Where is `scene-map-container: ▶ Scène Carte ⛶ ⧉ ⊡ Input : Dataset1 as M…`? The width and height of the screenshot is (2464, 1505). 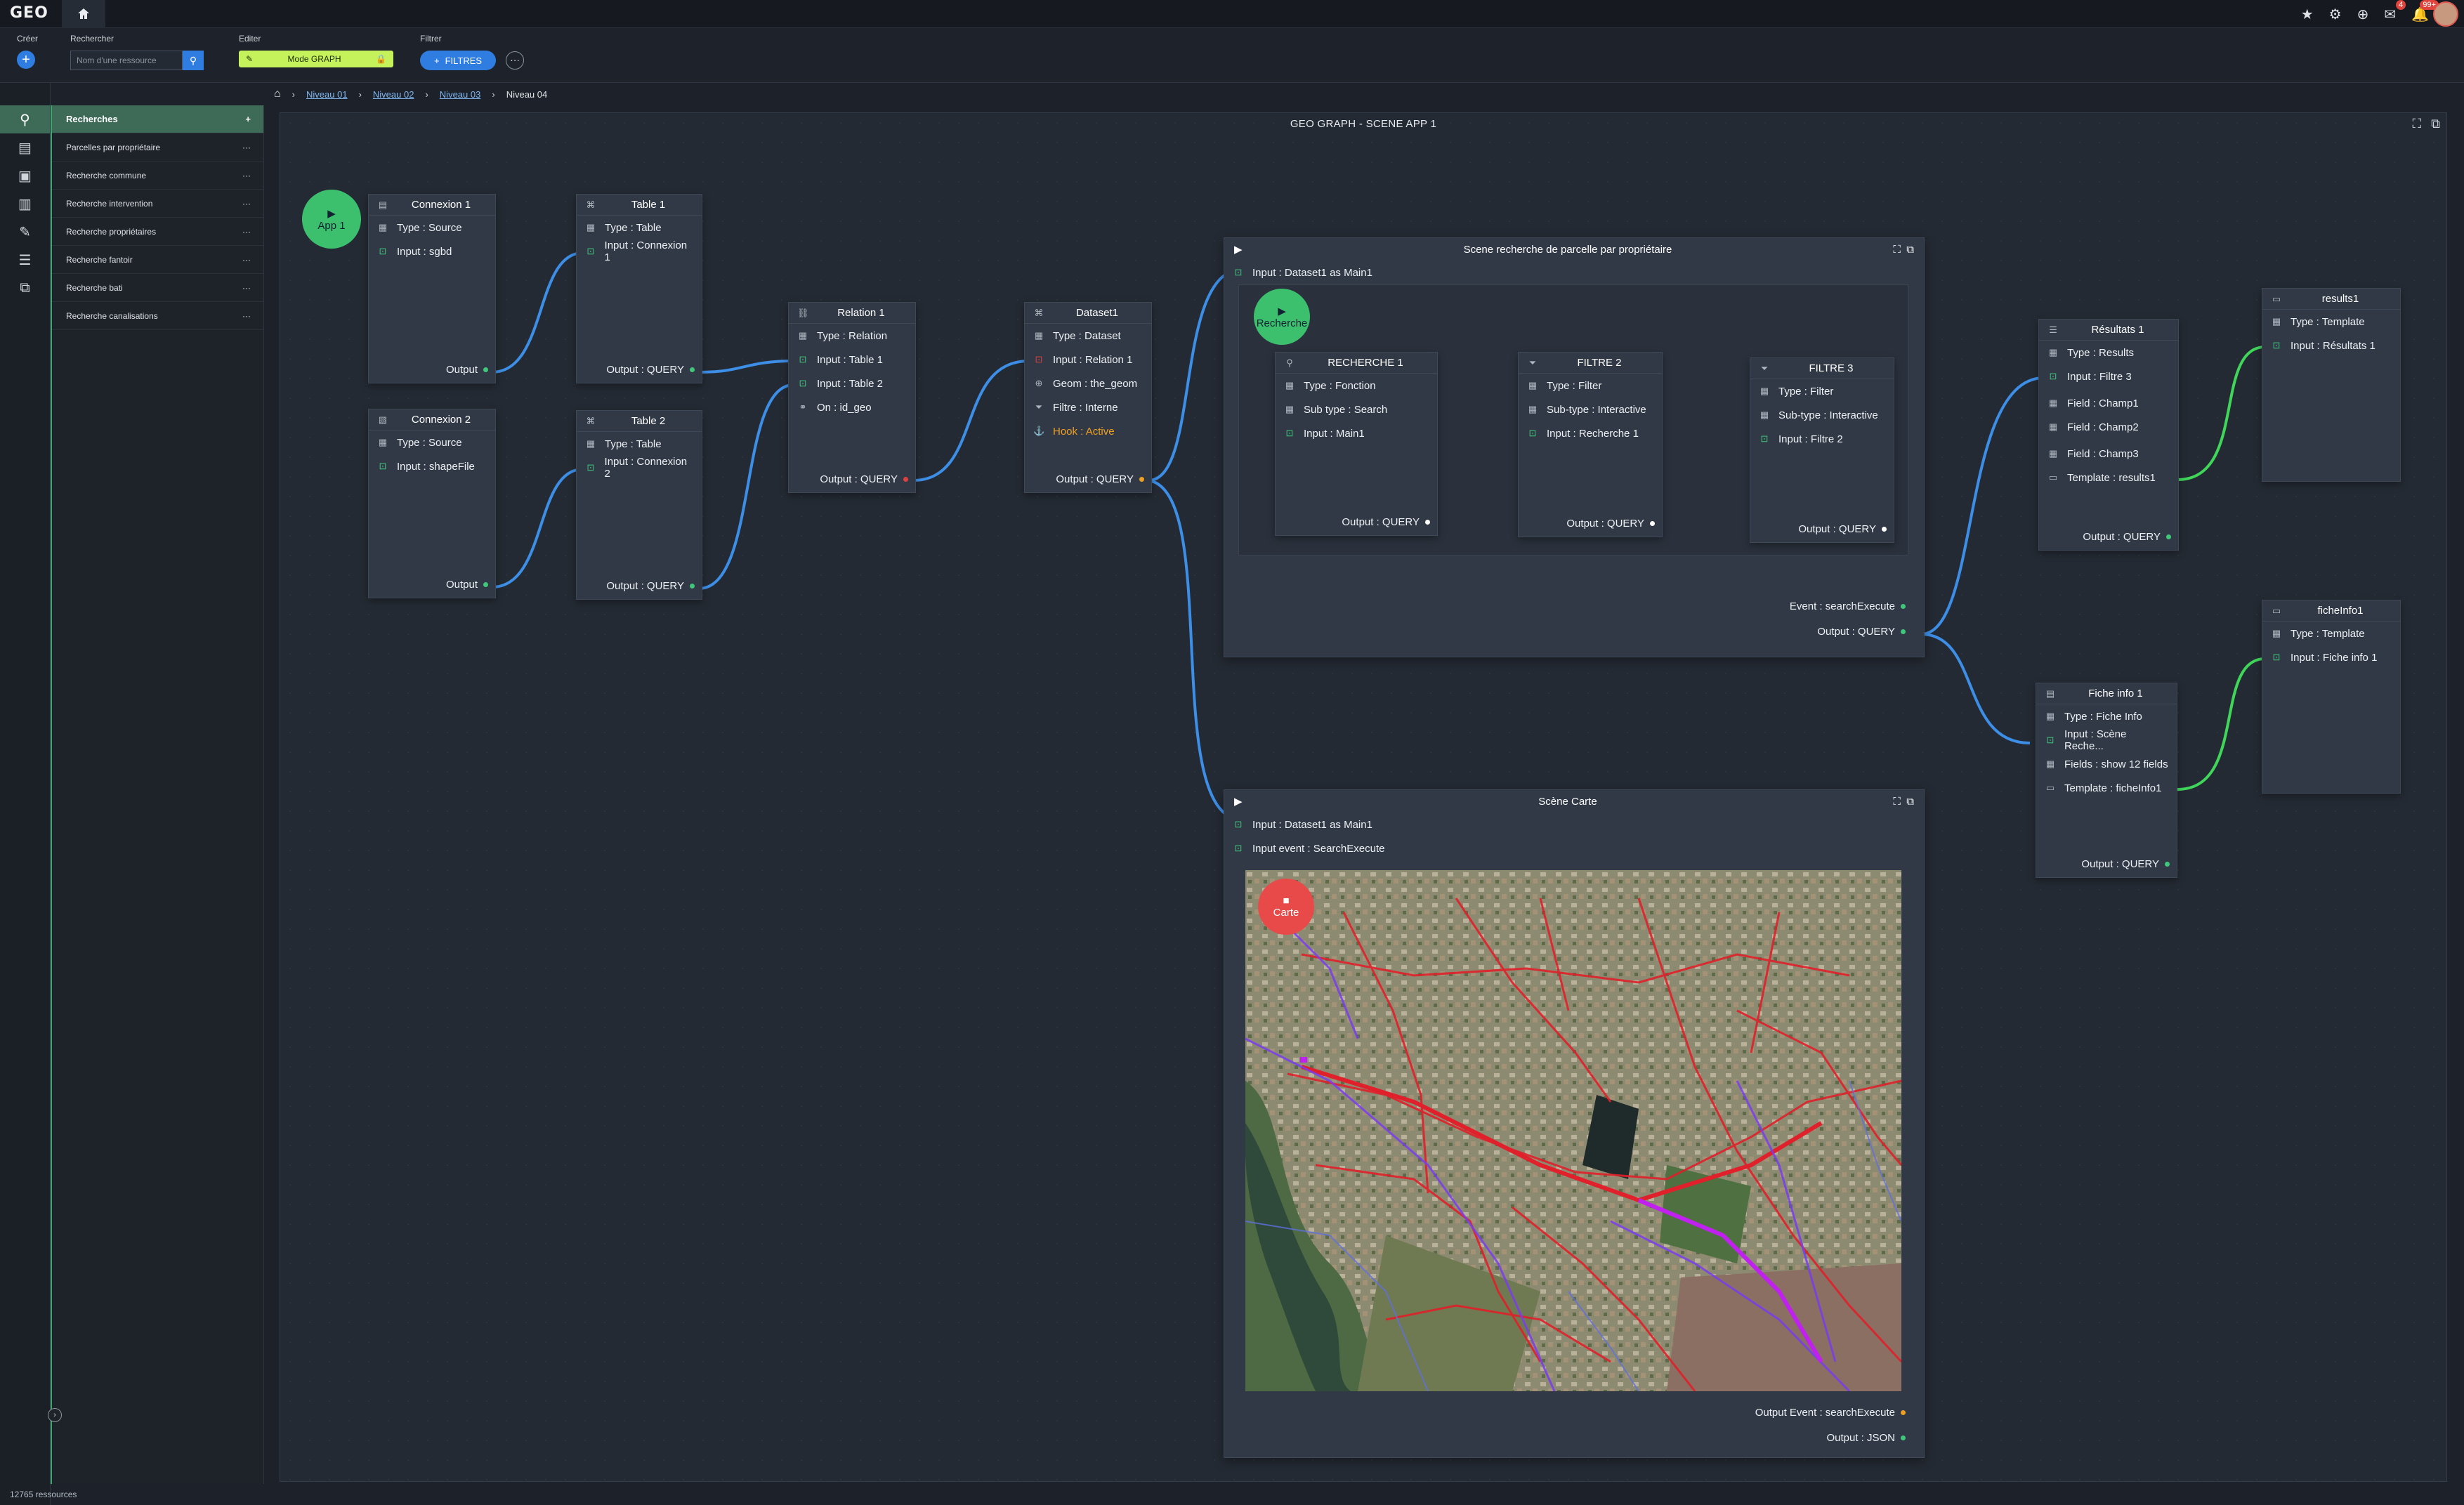 scene-map-container: ▶ Scène Carte ⛶ ⧉ ⊡ Input : Dataset1 as M… is located at coordinates (1574, 1123).